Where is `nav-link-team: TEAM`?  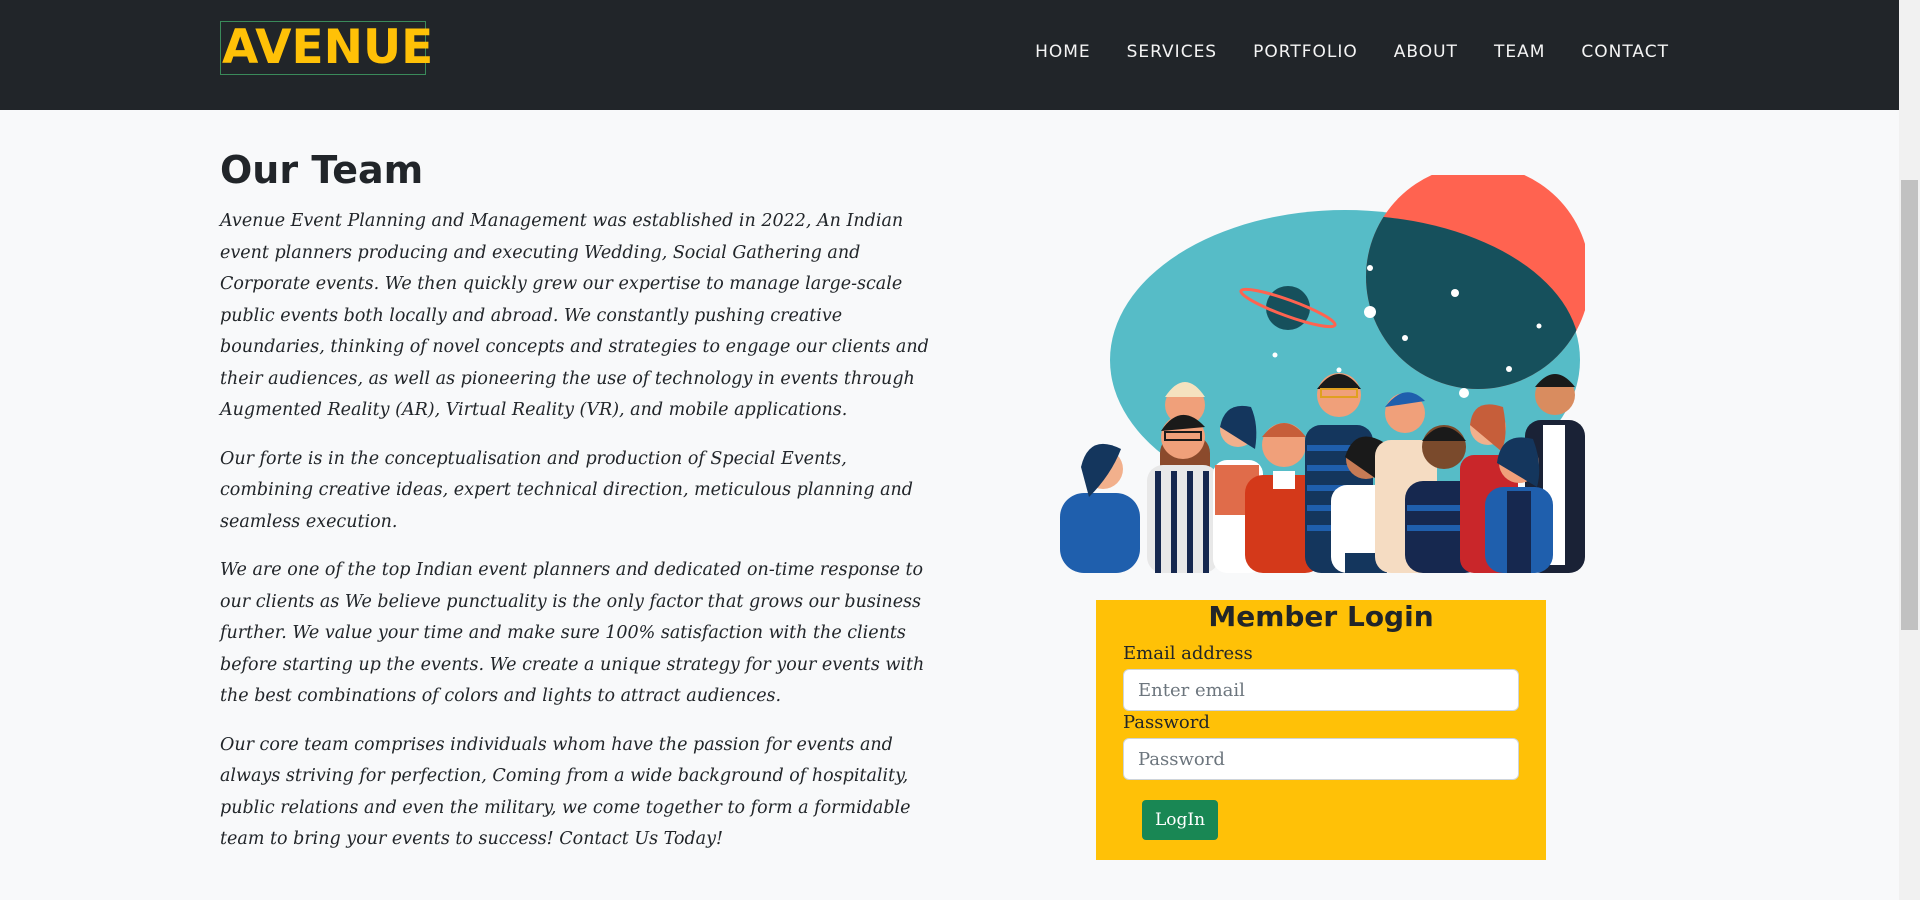
nav-link-team: TEAM is located at coordinates (1519, 53).